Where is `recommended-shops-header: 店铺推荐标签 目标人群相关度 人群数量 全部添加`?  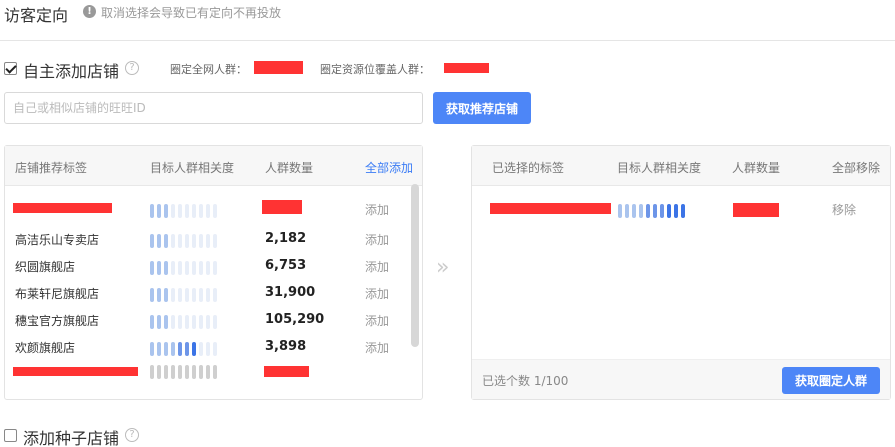 recommended-shops-header: 店铺推荐标签 目标人群相关度 人群数量 全部添加 is located at coordinates (213, 166).